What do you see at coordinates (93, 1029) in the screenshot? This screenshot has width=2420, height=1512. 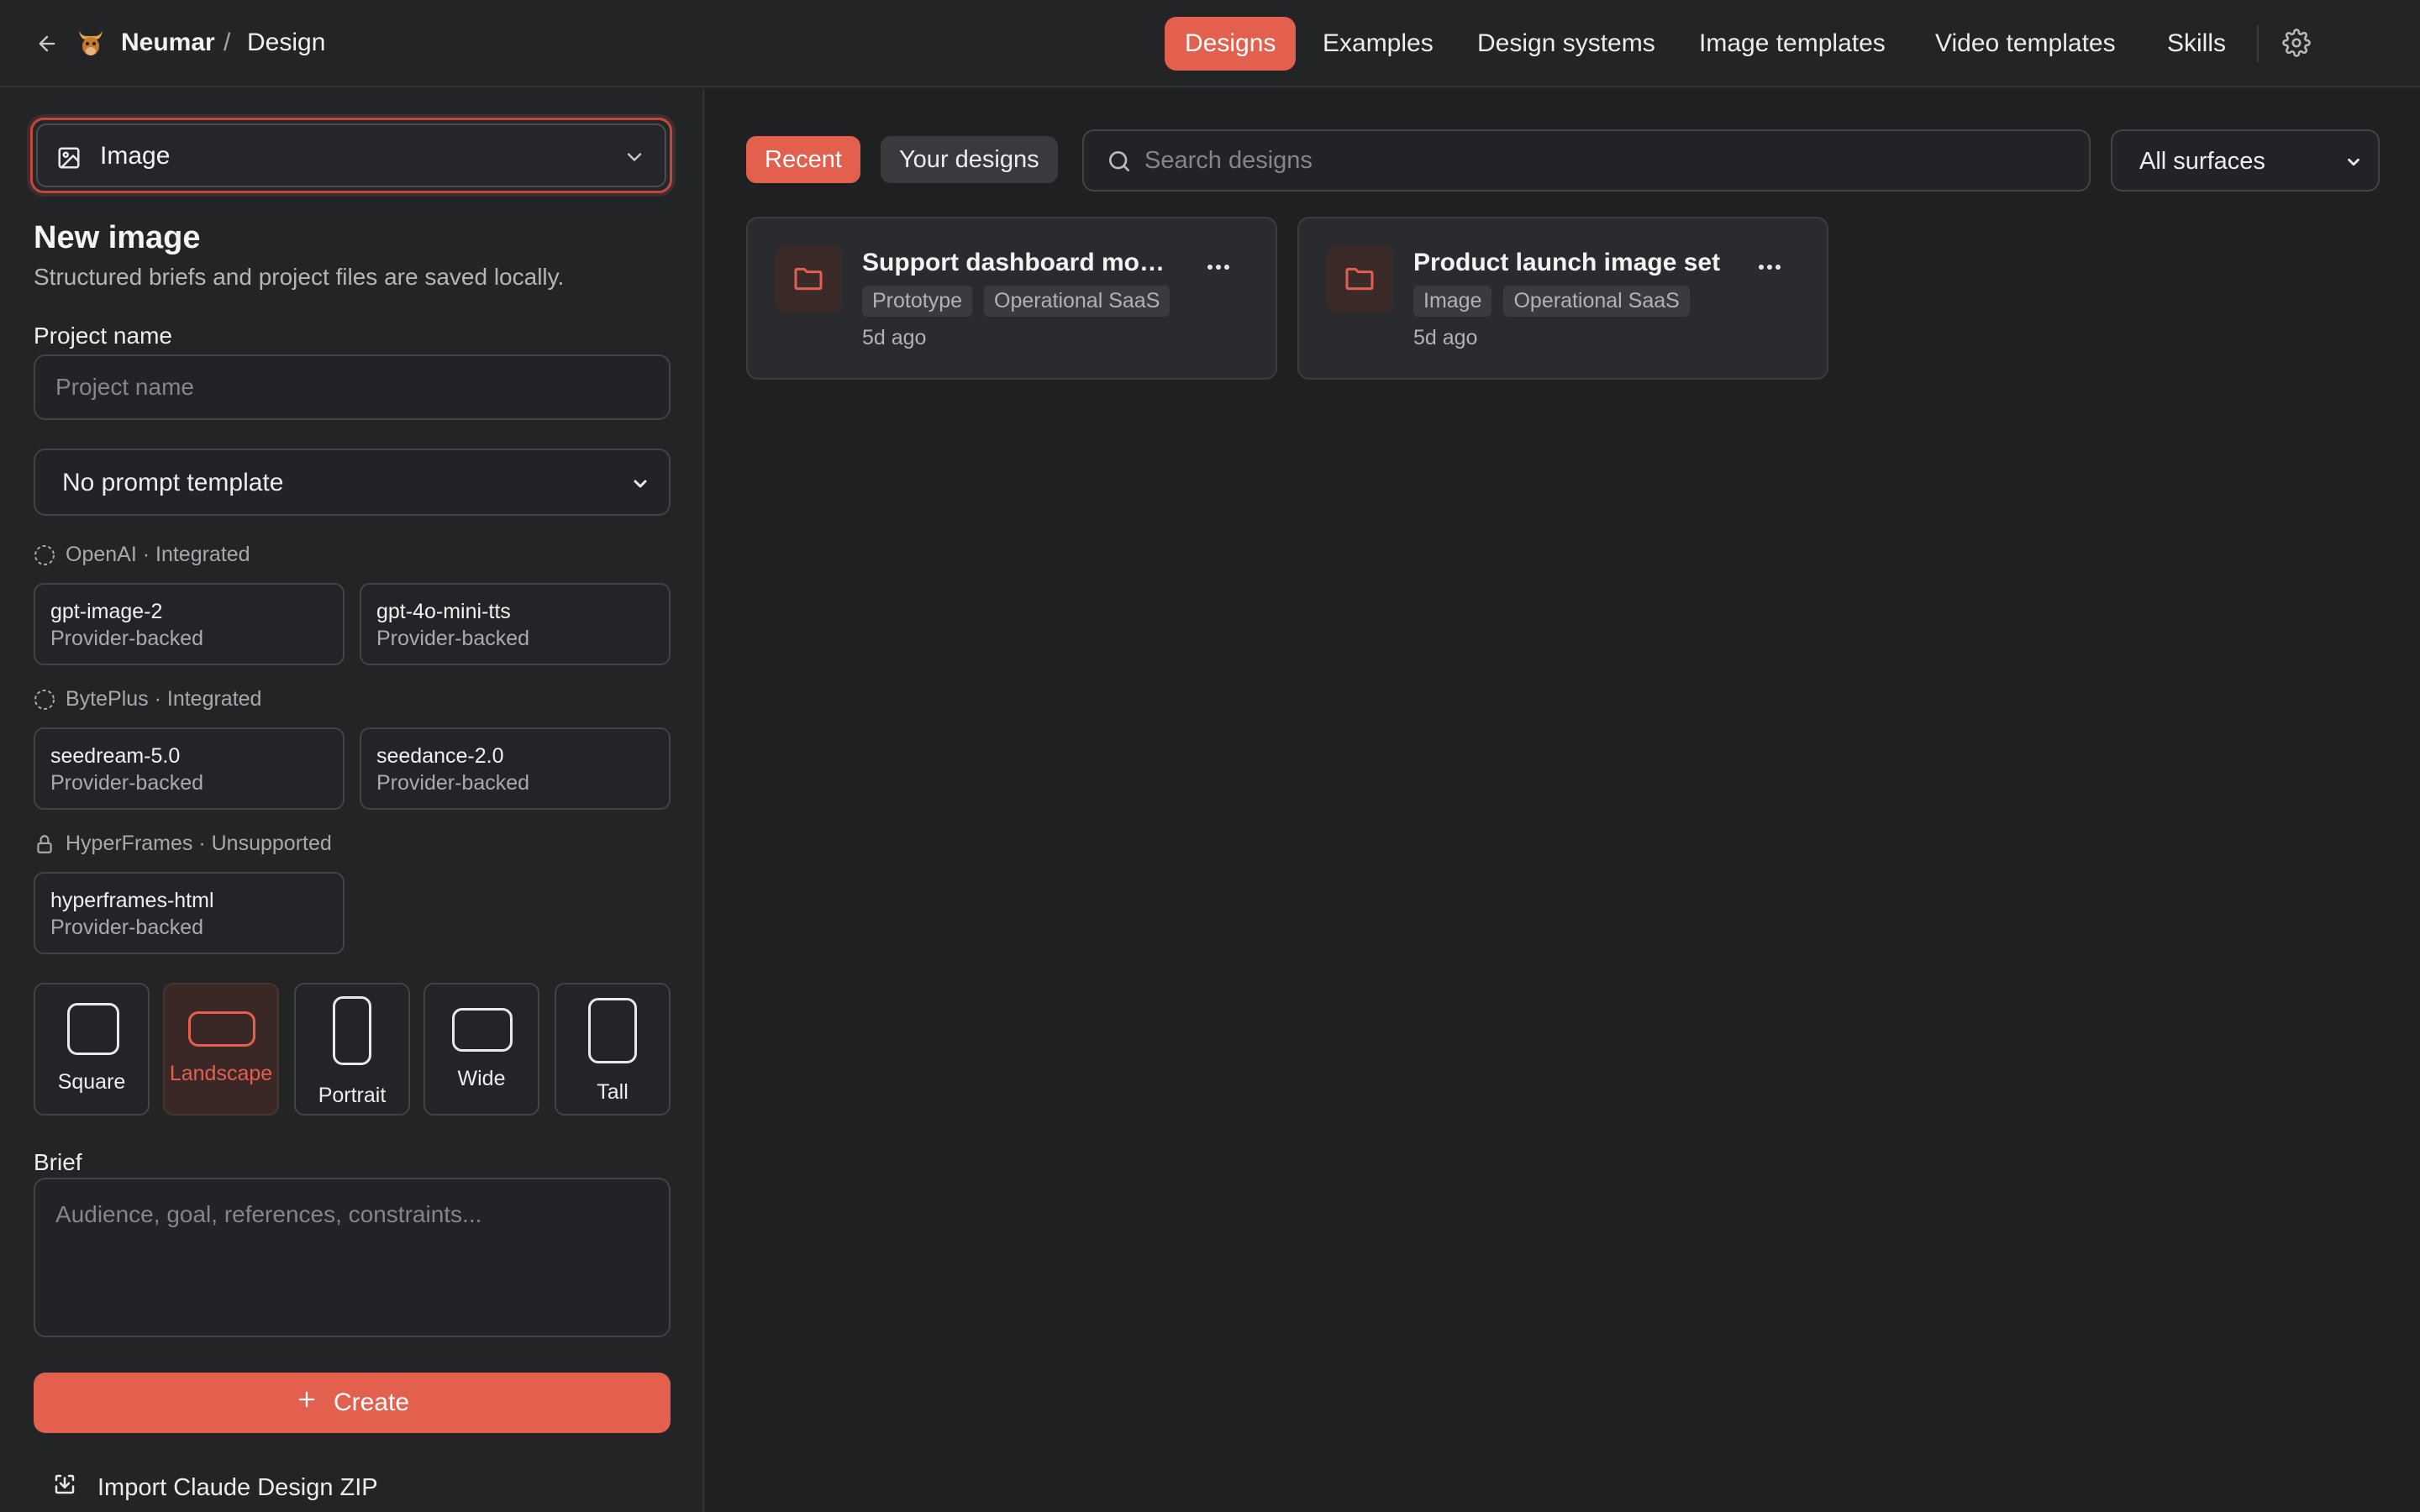 I see `square-shape-icon` at bounding box center [93, 1029].